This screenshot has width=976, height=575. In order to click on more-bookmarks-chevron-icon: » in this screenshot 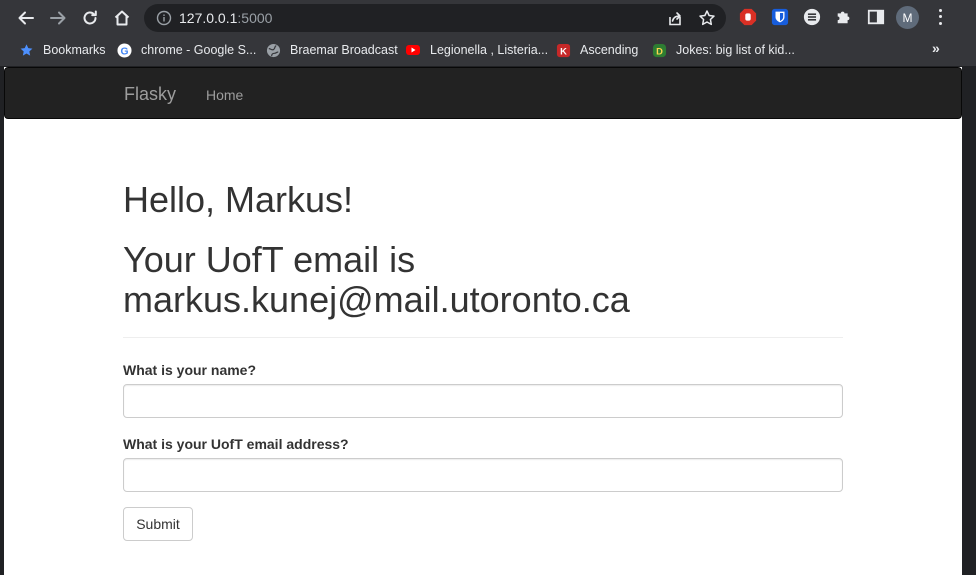, I will do `click(936, 48)`.